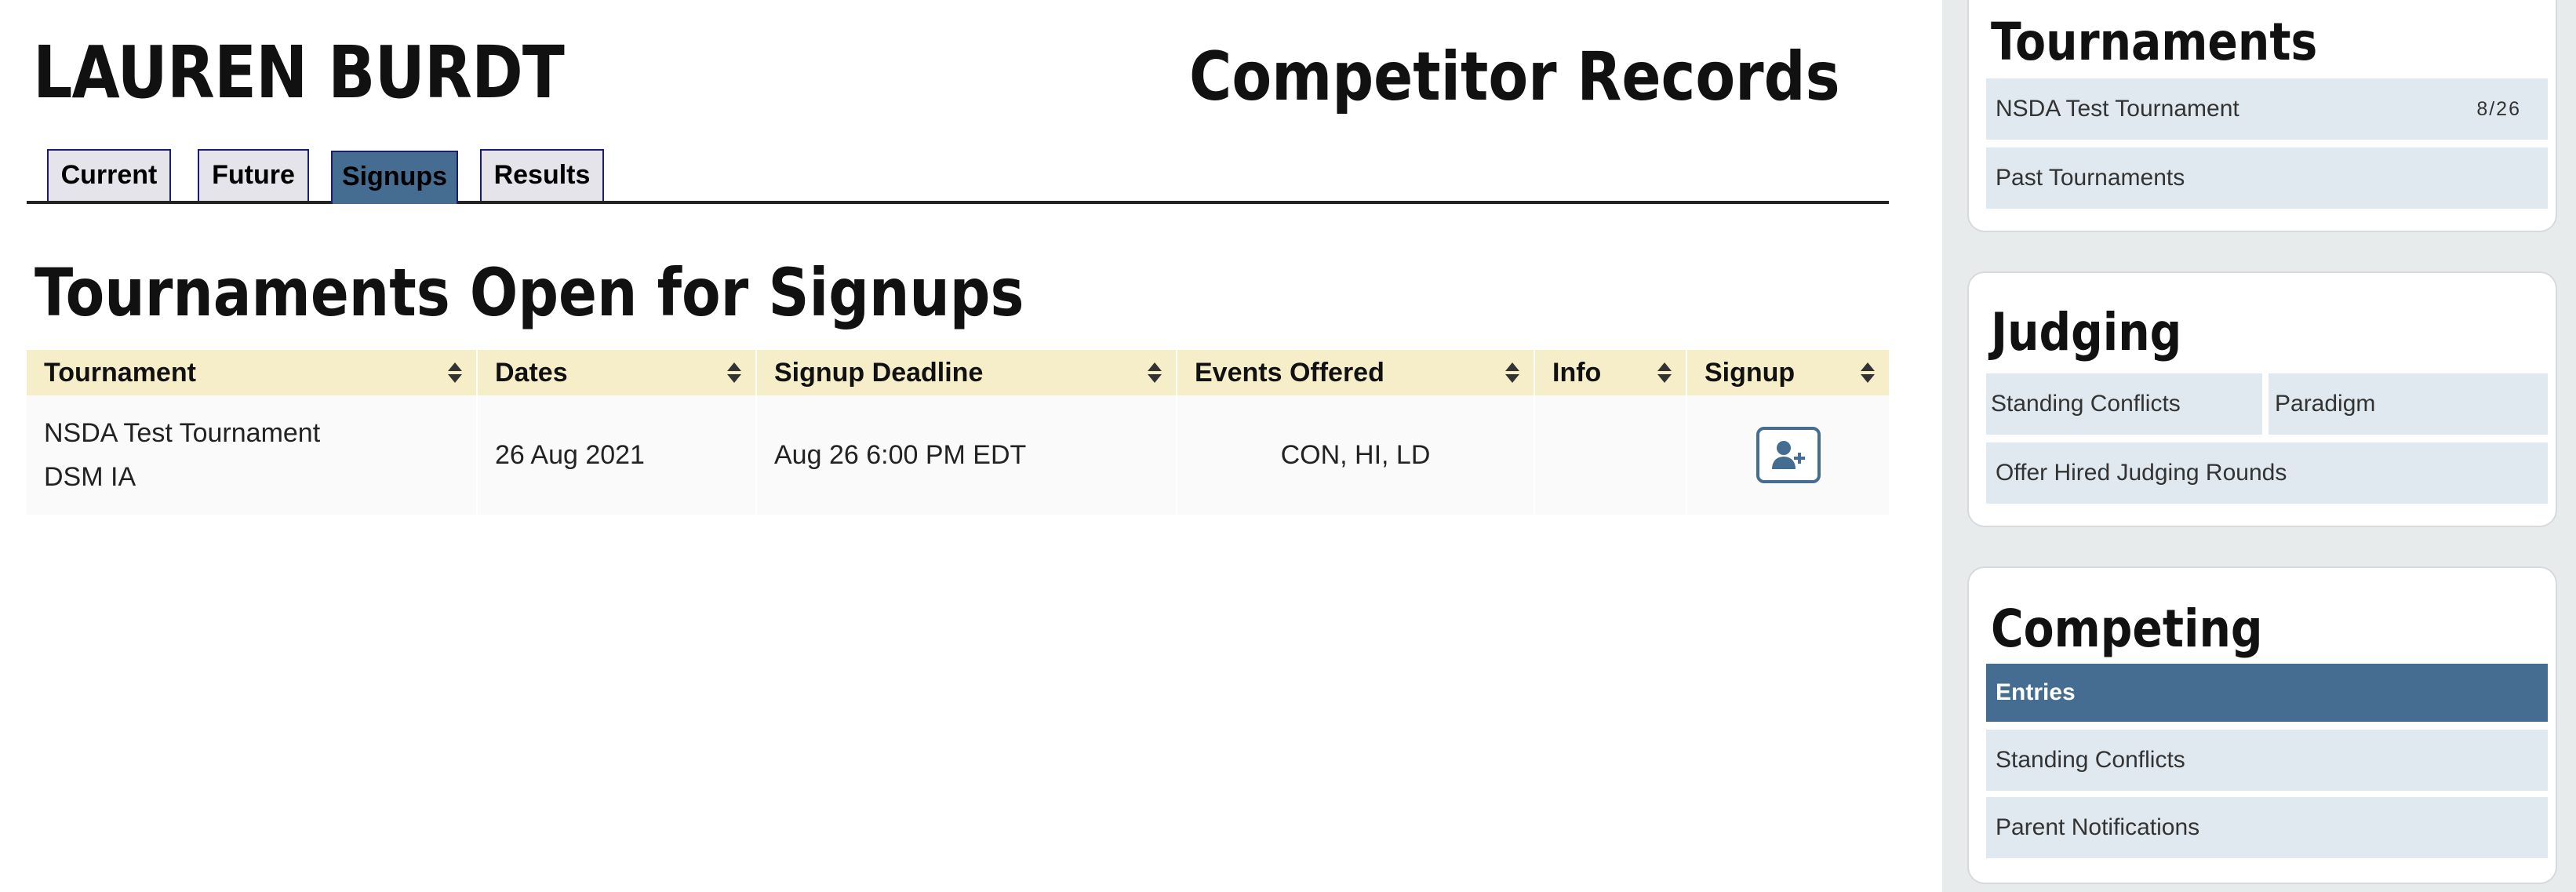 The width and height of the screenshot is (2576, 892). Describe the element at coordinates (2127, 629) in the screenshot. I see `competing-card-title: Competing` at that location.